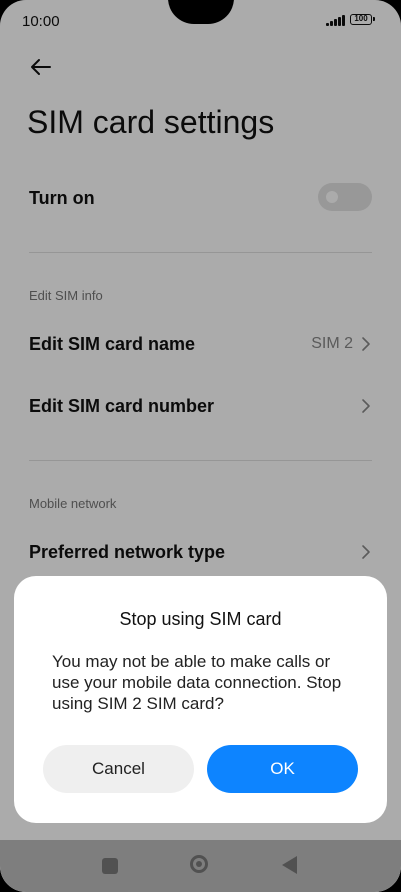 Image resolution: width=401 pixels, height=892 pixels. Describe the element at coordinates (118, 769) in the screenshot. I see `cancel-button: Cancel` at that location.